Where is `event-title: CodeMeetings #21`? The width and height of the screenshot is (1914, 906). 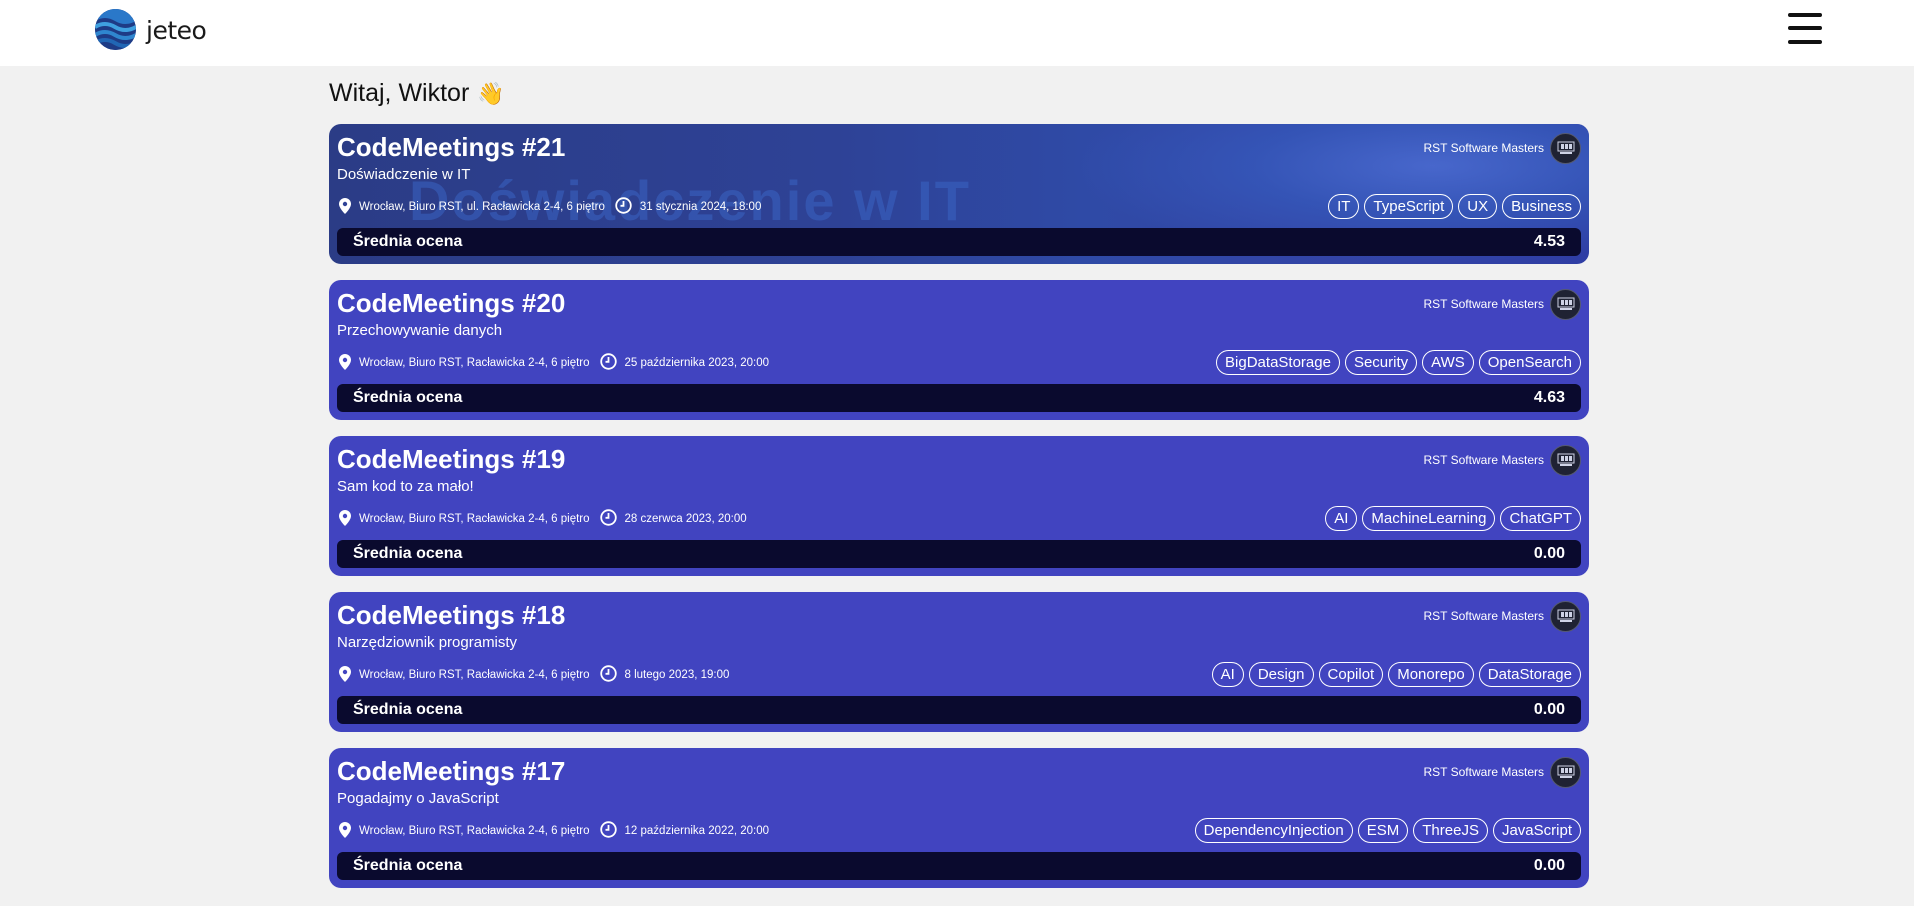 event-title: CodeMeetings #21 is located at coordinates (451, 147).